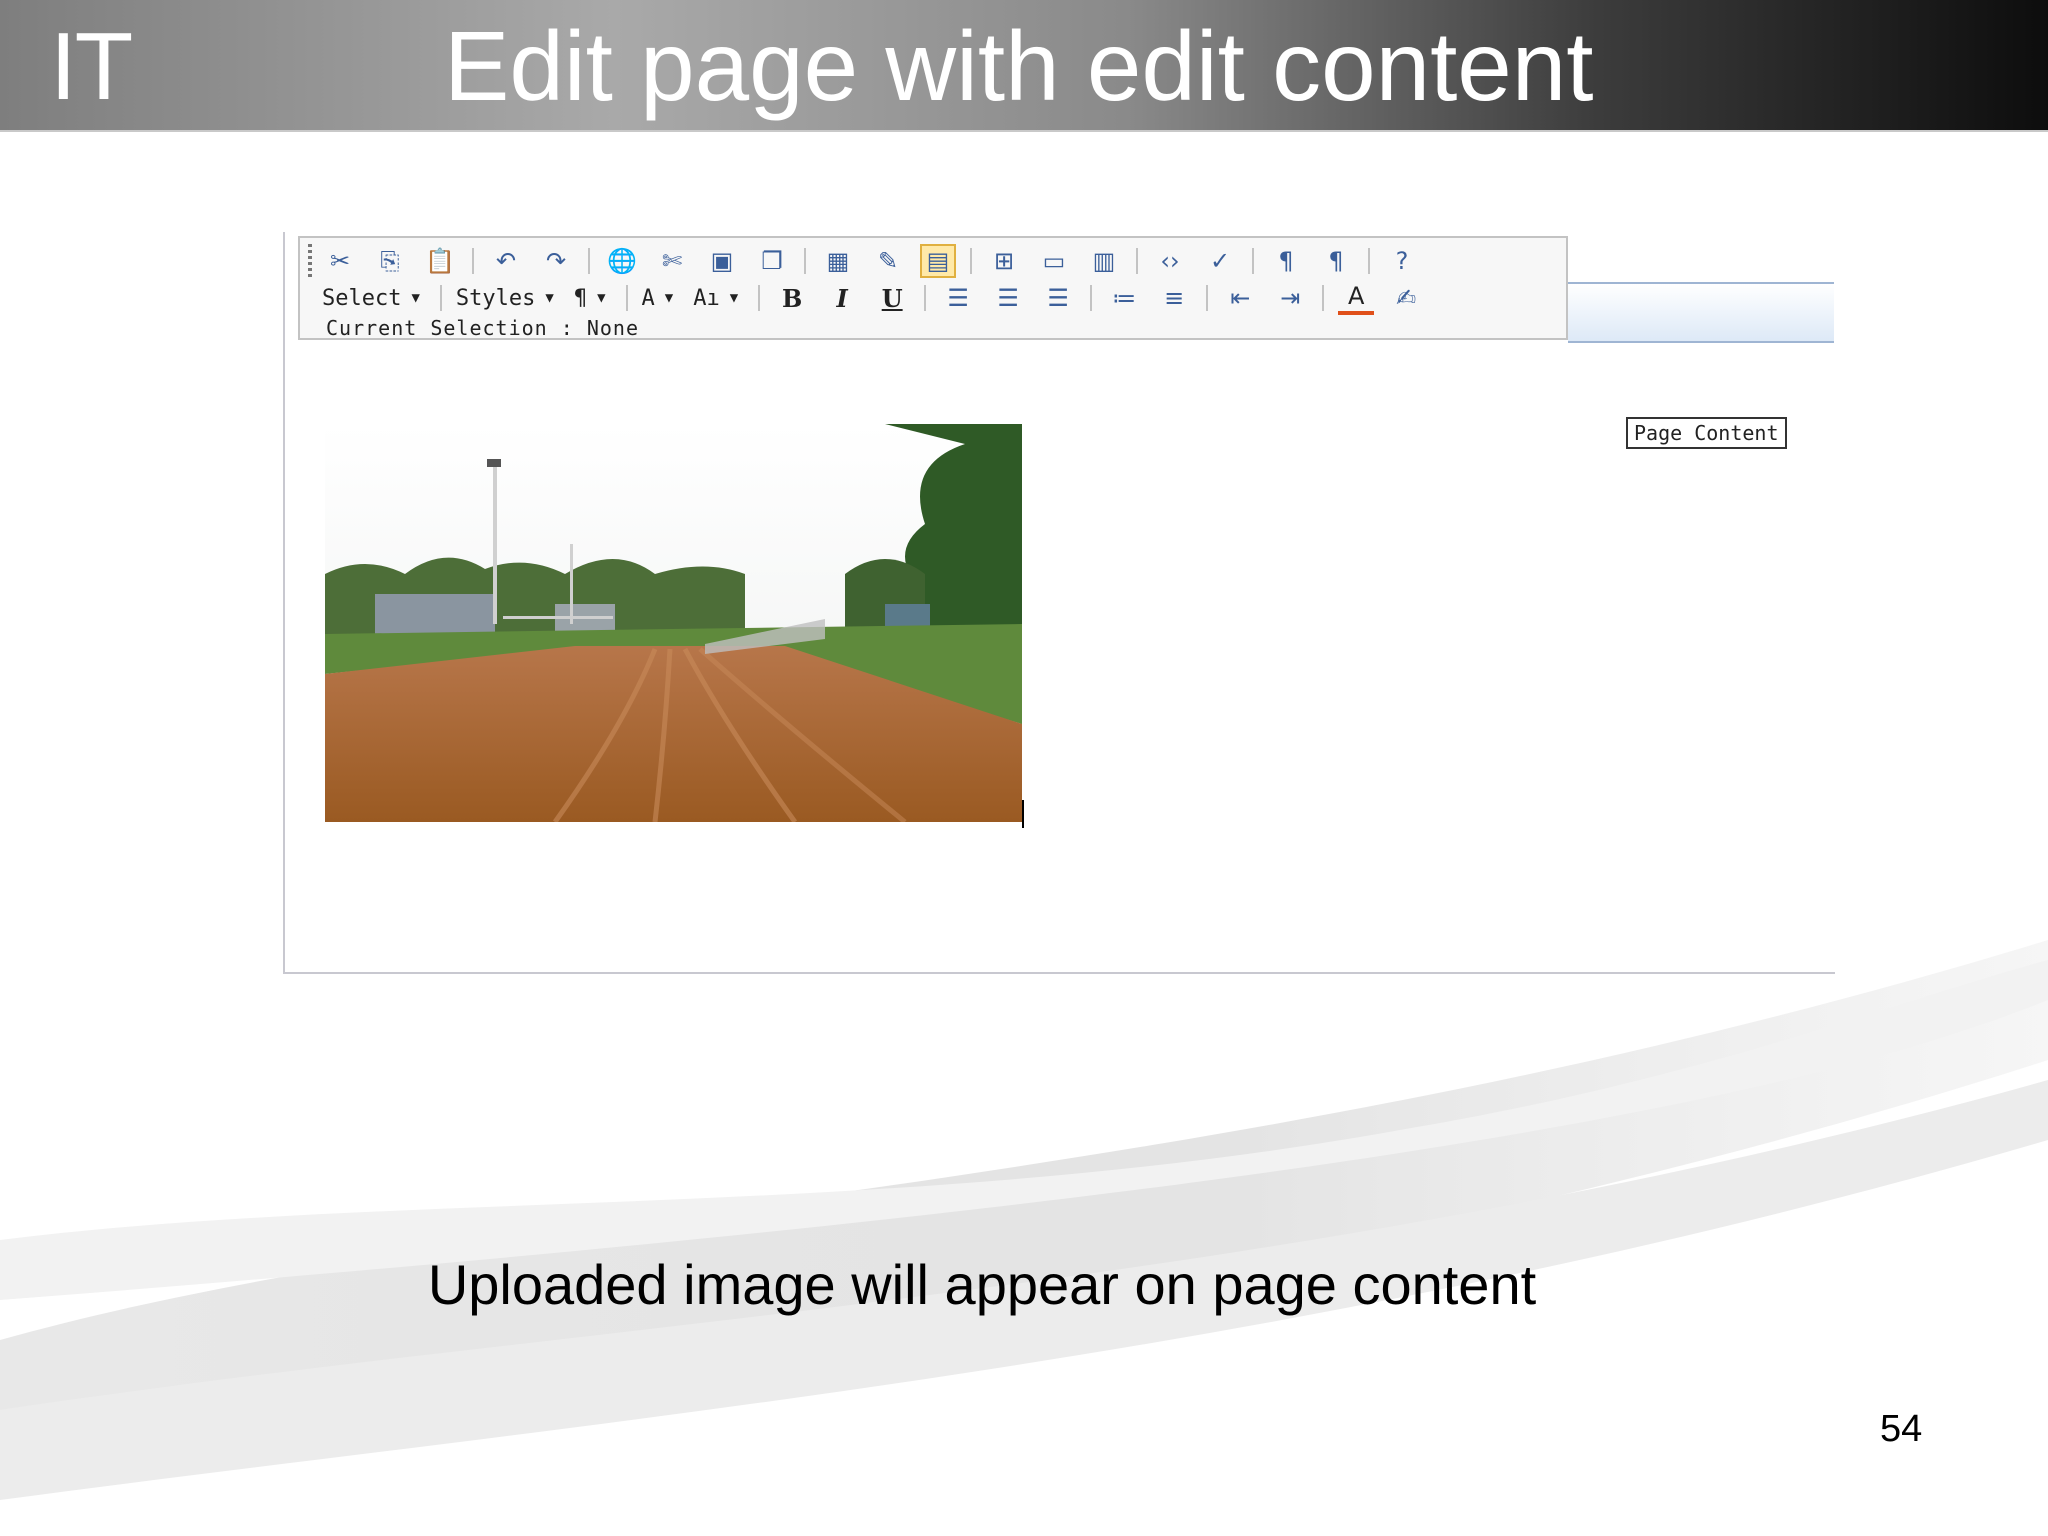 The image size is (2048, 1536). What do you see at coordinates (590, 298) in the screenshot?
I see `paragraph-dropdown: ¶ ▼` at bounding box center [590, 298].